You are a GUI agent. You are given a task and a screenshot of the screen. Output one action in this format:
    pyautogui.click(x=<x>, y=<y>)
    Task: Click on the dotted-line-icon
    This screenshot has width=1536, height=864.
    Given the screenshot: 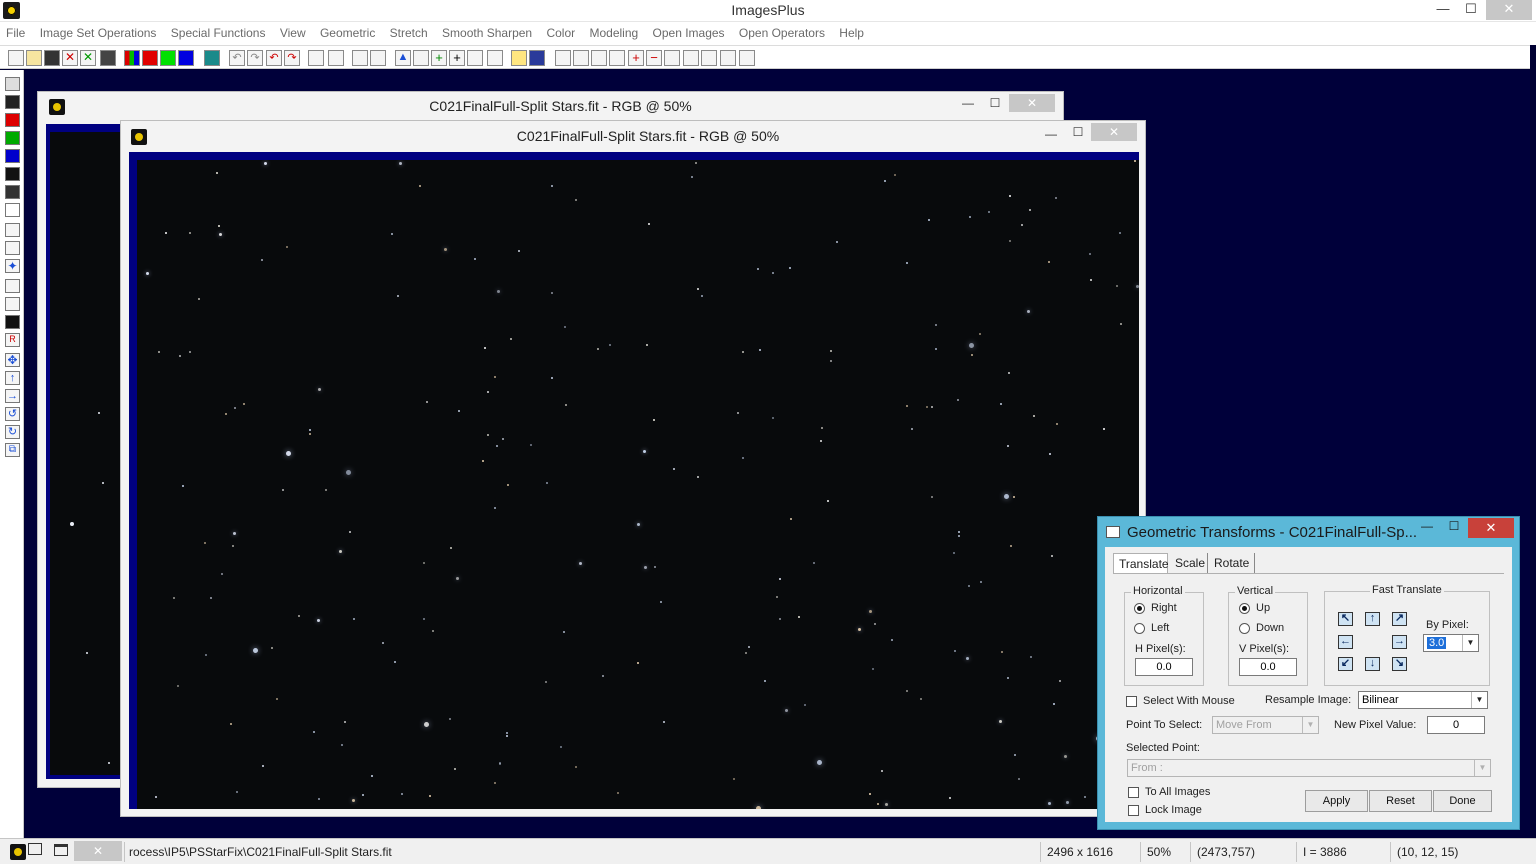 What is the action you would take?
    pyautogui.click(x=360, y=58)
    